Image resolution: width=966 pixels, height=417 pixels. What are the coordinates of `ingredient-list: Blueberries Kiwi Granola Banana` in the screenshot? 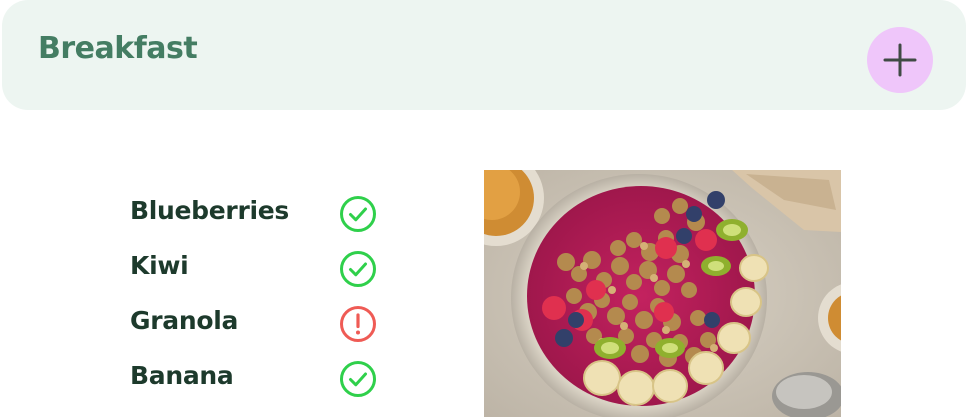 It's located at (260, 298).